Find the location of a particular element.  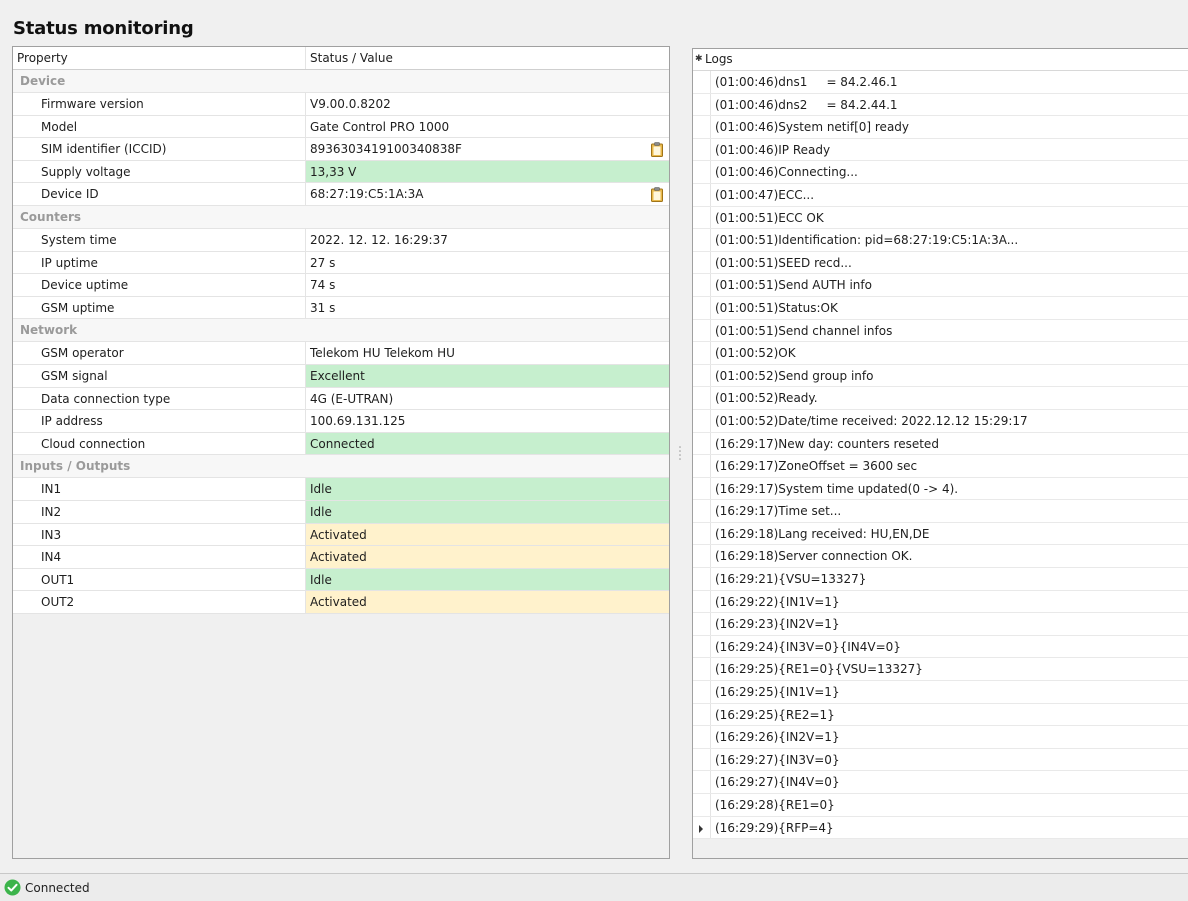

property-row: Supply voltage 13,33 V is located at coordinates (341, 172).